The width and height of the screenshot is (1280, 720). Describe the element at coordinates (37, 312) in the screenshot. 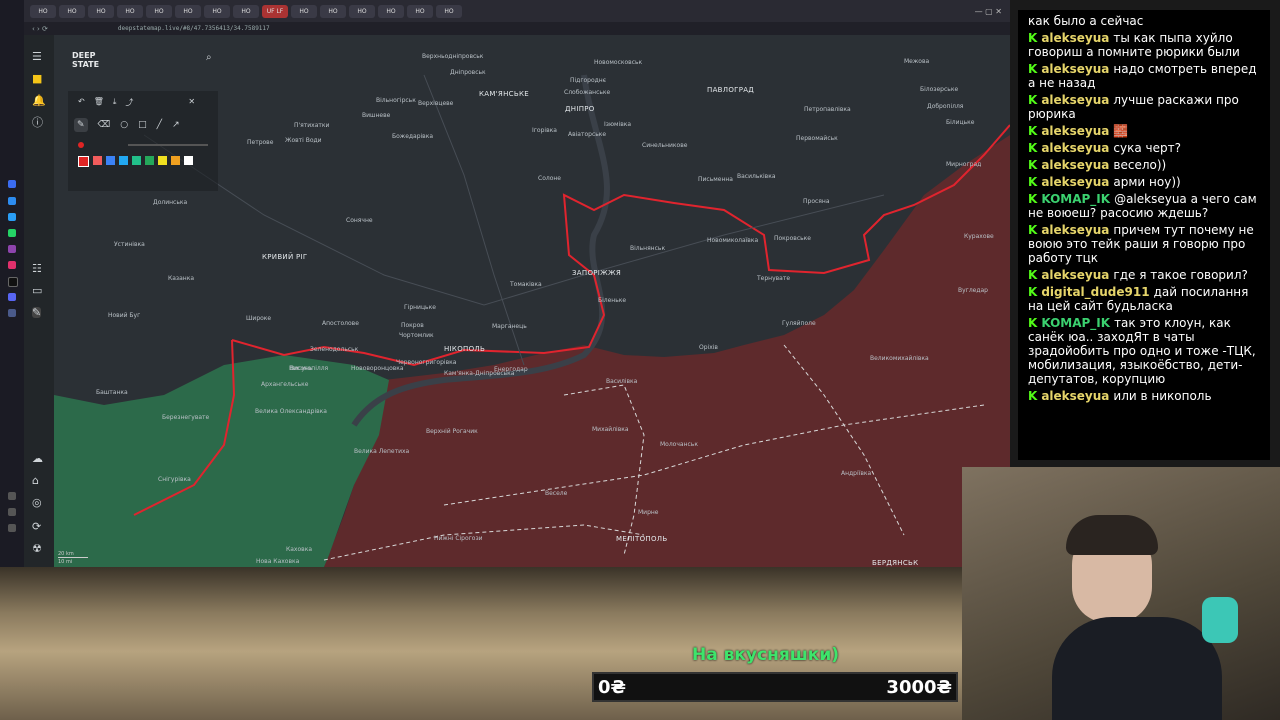

I see `draw-tool-icon: ✎` at that location.